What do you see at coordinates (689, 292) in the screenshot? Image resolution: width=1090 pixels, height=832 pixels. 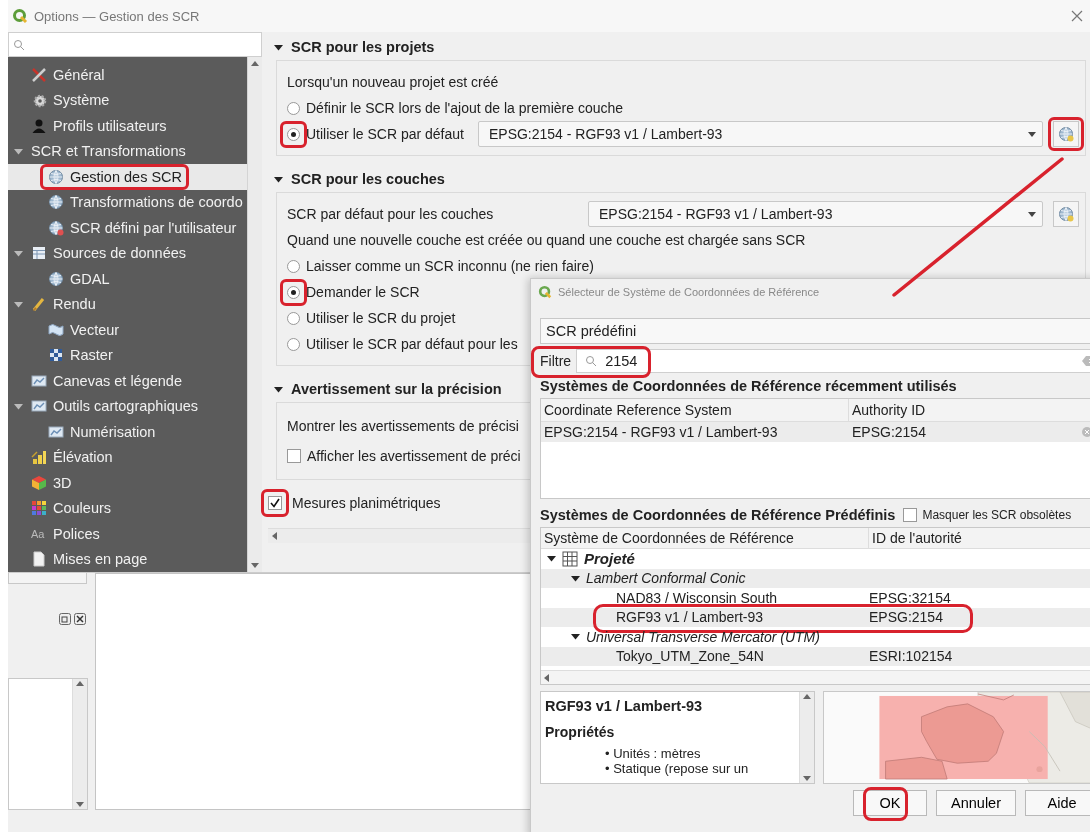 I see `dialog-title: Sélecteur de Système de Coordonnées de Référence` at bounding box center [689, 292].